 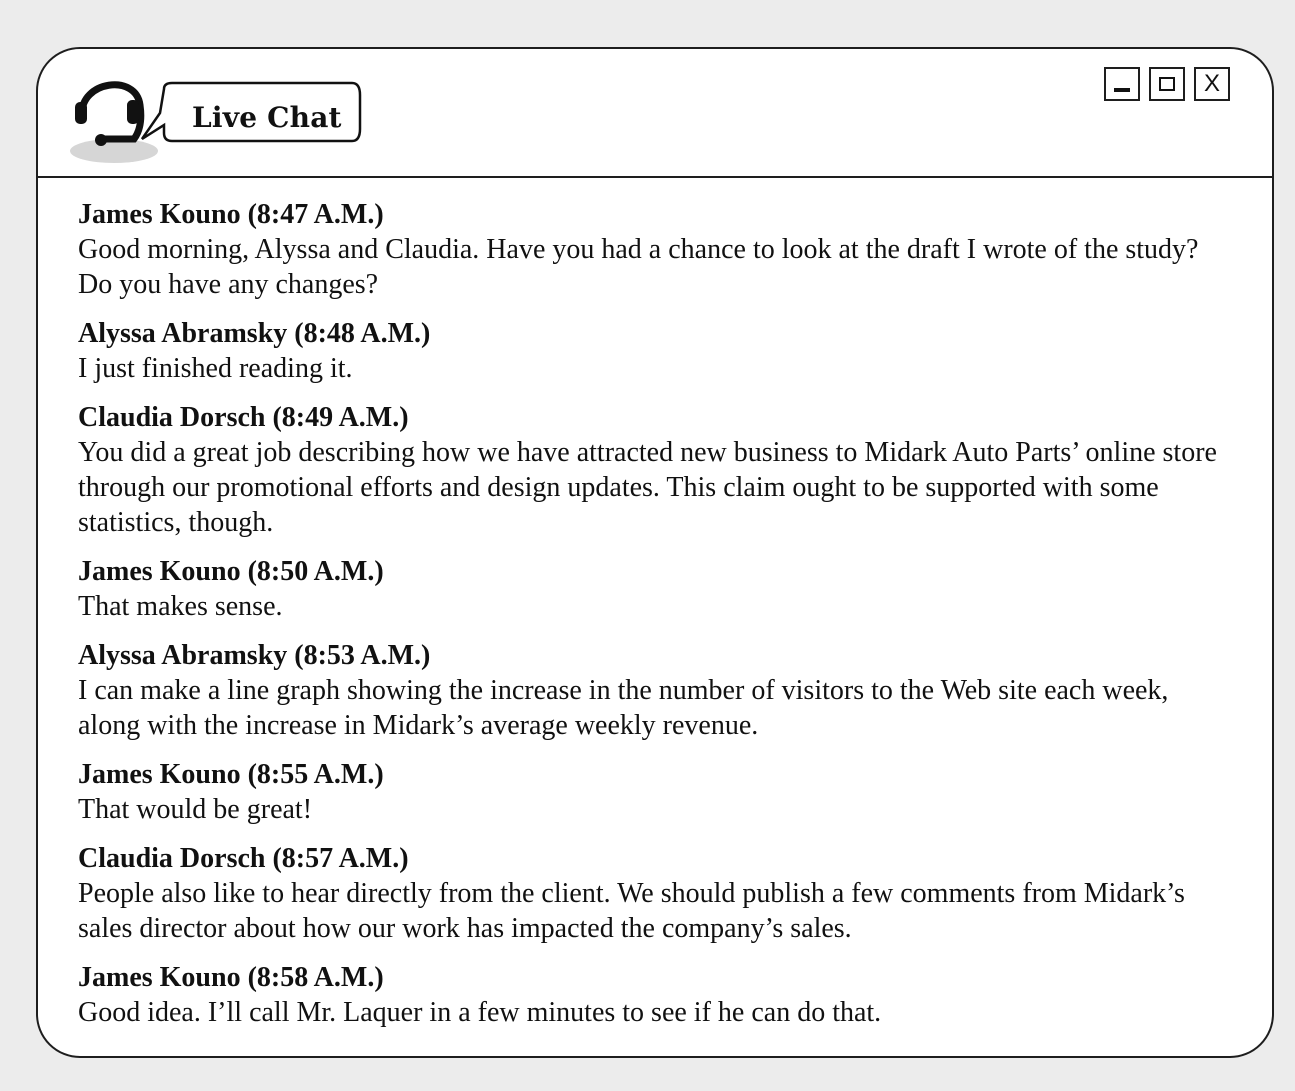 I want to click on message-time: (8:57 A.M.), so click(x=340, y=858).